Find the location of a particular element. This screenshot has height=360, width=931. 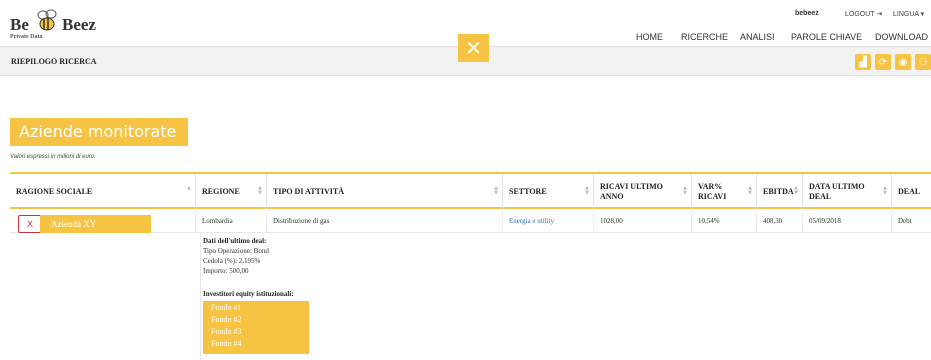

logo-subtitle: Private Data is located at coordinates (26, 37).